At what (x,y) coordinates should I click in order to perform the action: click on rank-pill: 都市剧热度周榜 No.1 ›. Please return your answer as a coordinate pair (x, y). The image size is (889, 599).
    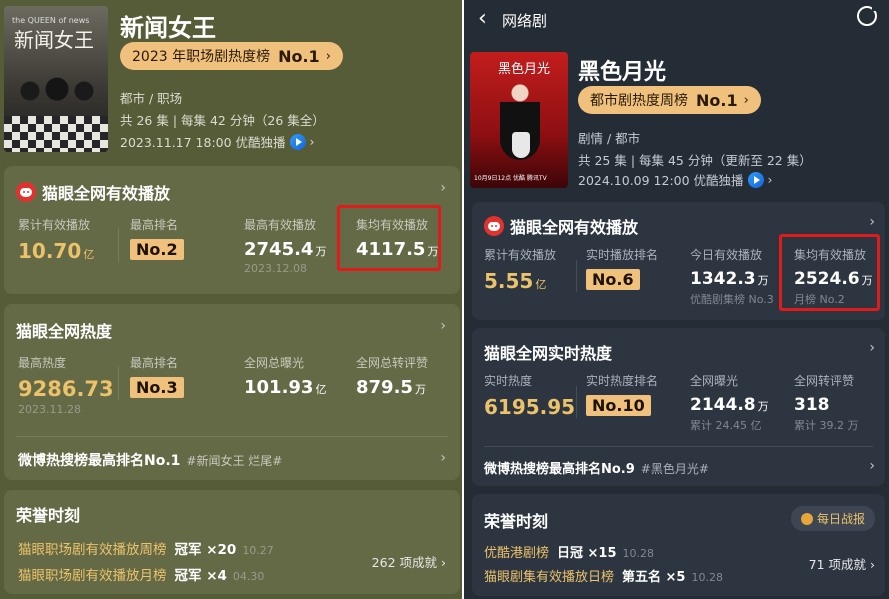
    Looking at the image, I should click on (669, 100).